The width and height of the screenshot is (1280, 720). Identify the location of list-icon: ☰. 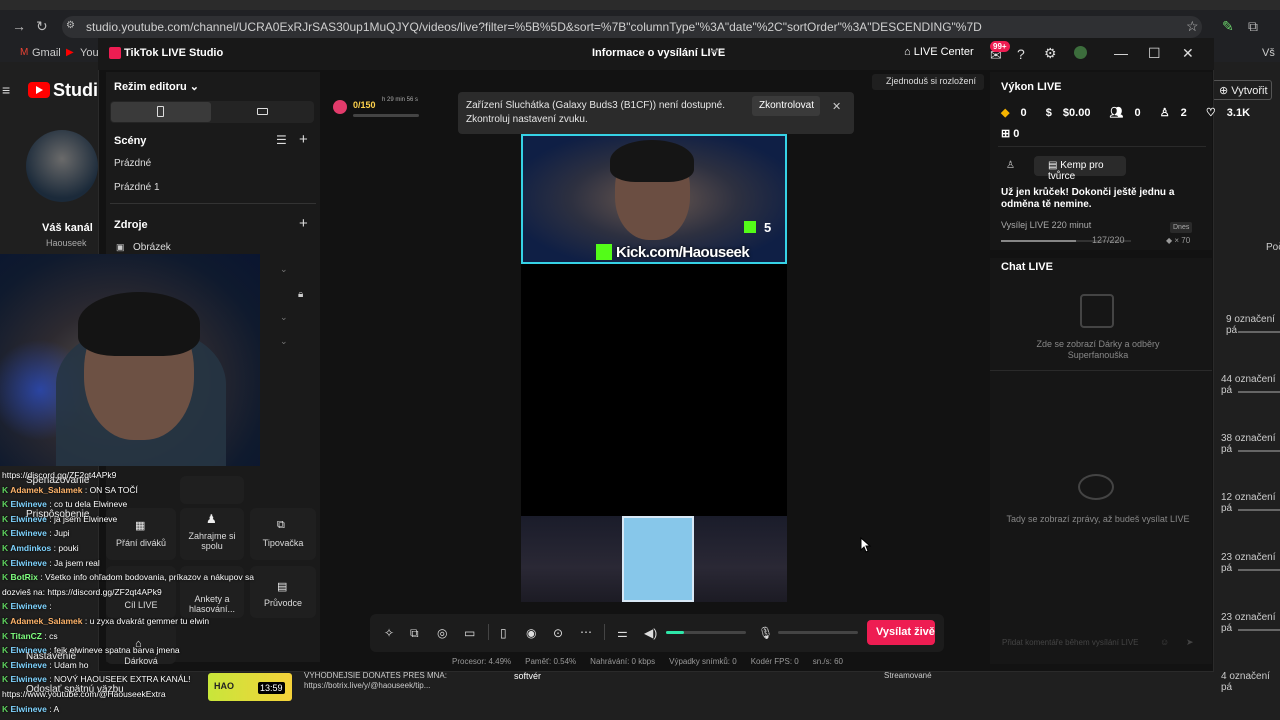
(281, 140).